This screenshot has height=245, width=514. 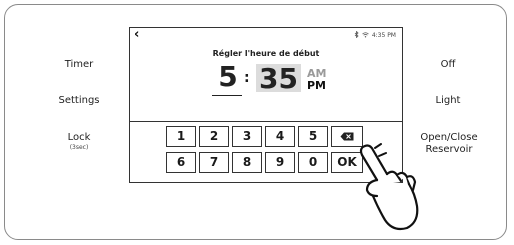 What do you see at coordinates (214, 136) in the screenshot?
I see `key-2: 2` at bounding box center [214, 136].